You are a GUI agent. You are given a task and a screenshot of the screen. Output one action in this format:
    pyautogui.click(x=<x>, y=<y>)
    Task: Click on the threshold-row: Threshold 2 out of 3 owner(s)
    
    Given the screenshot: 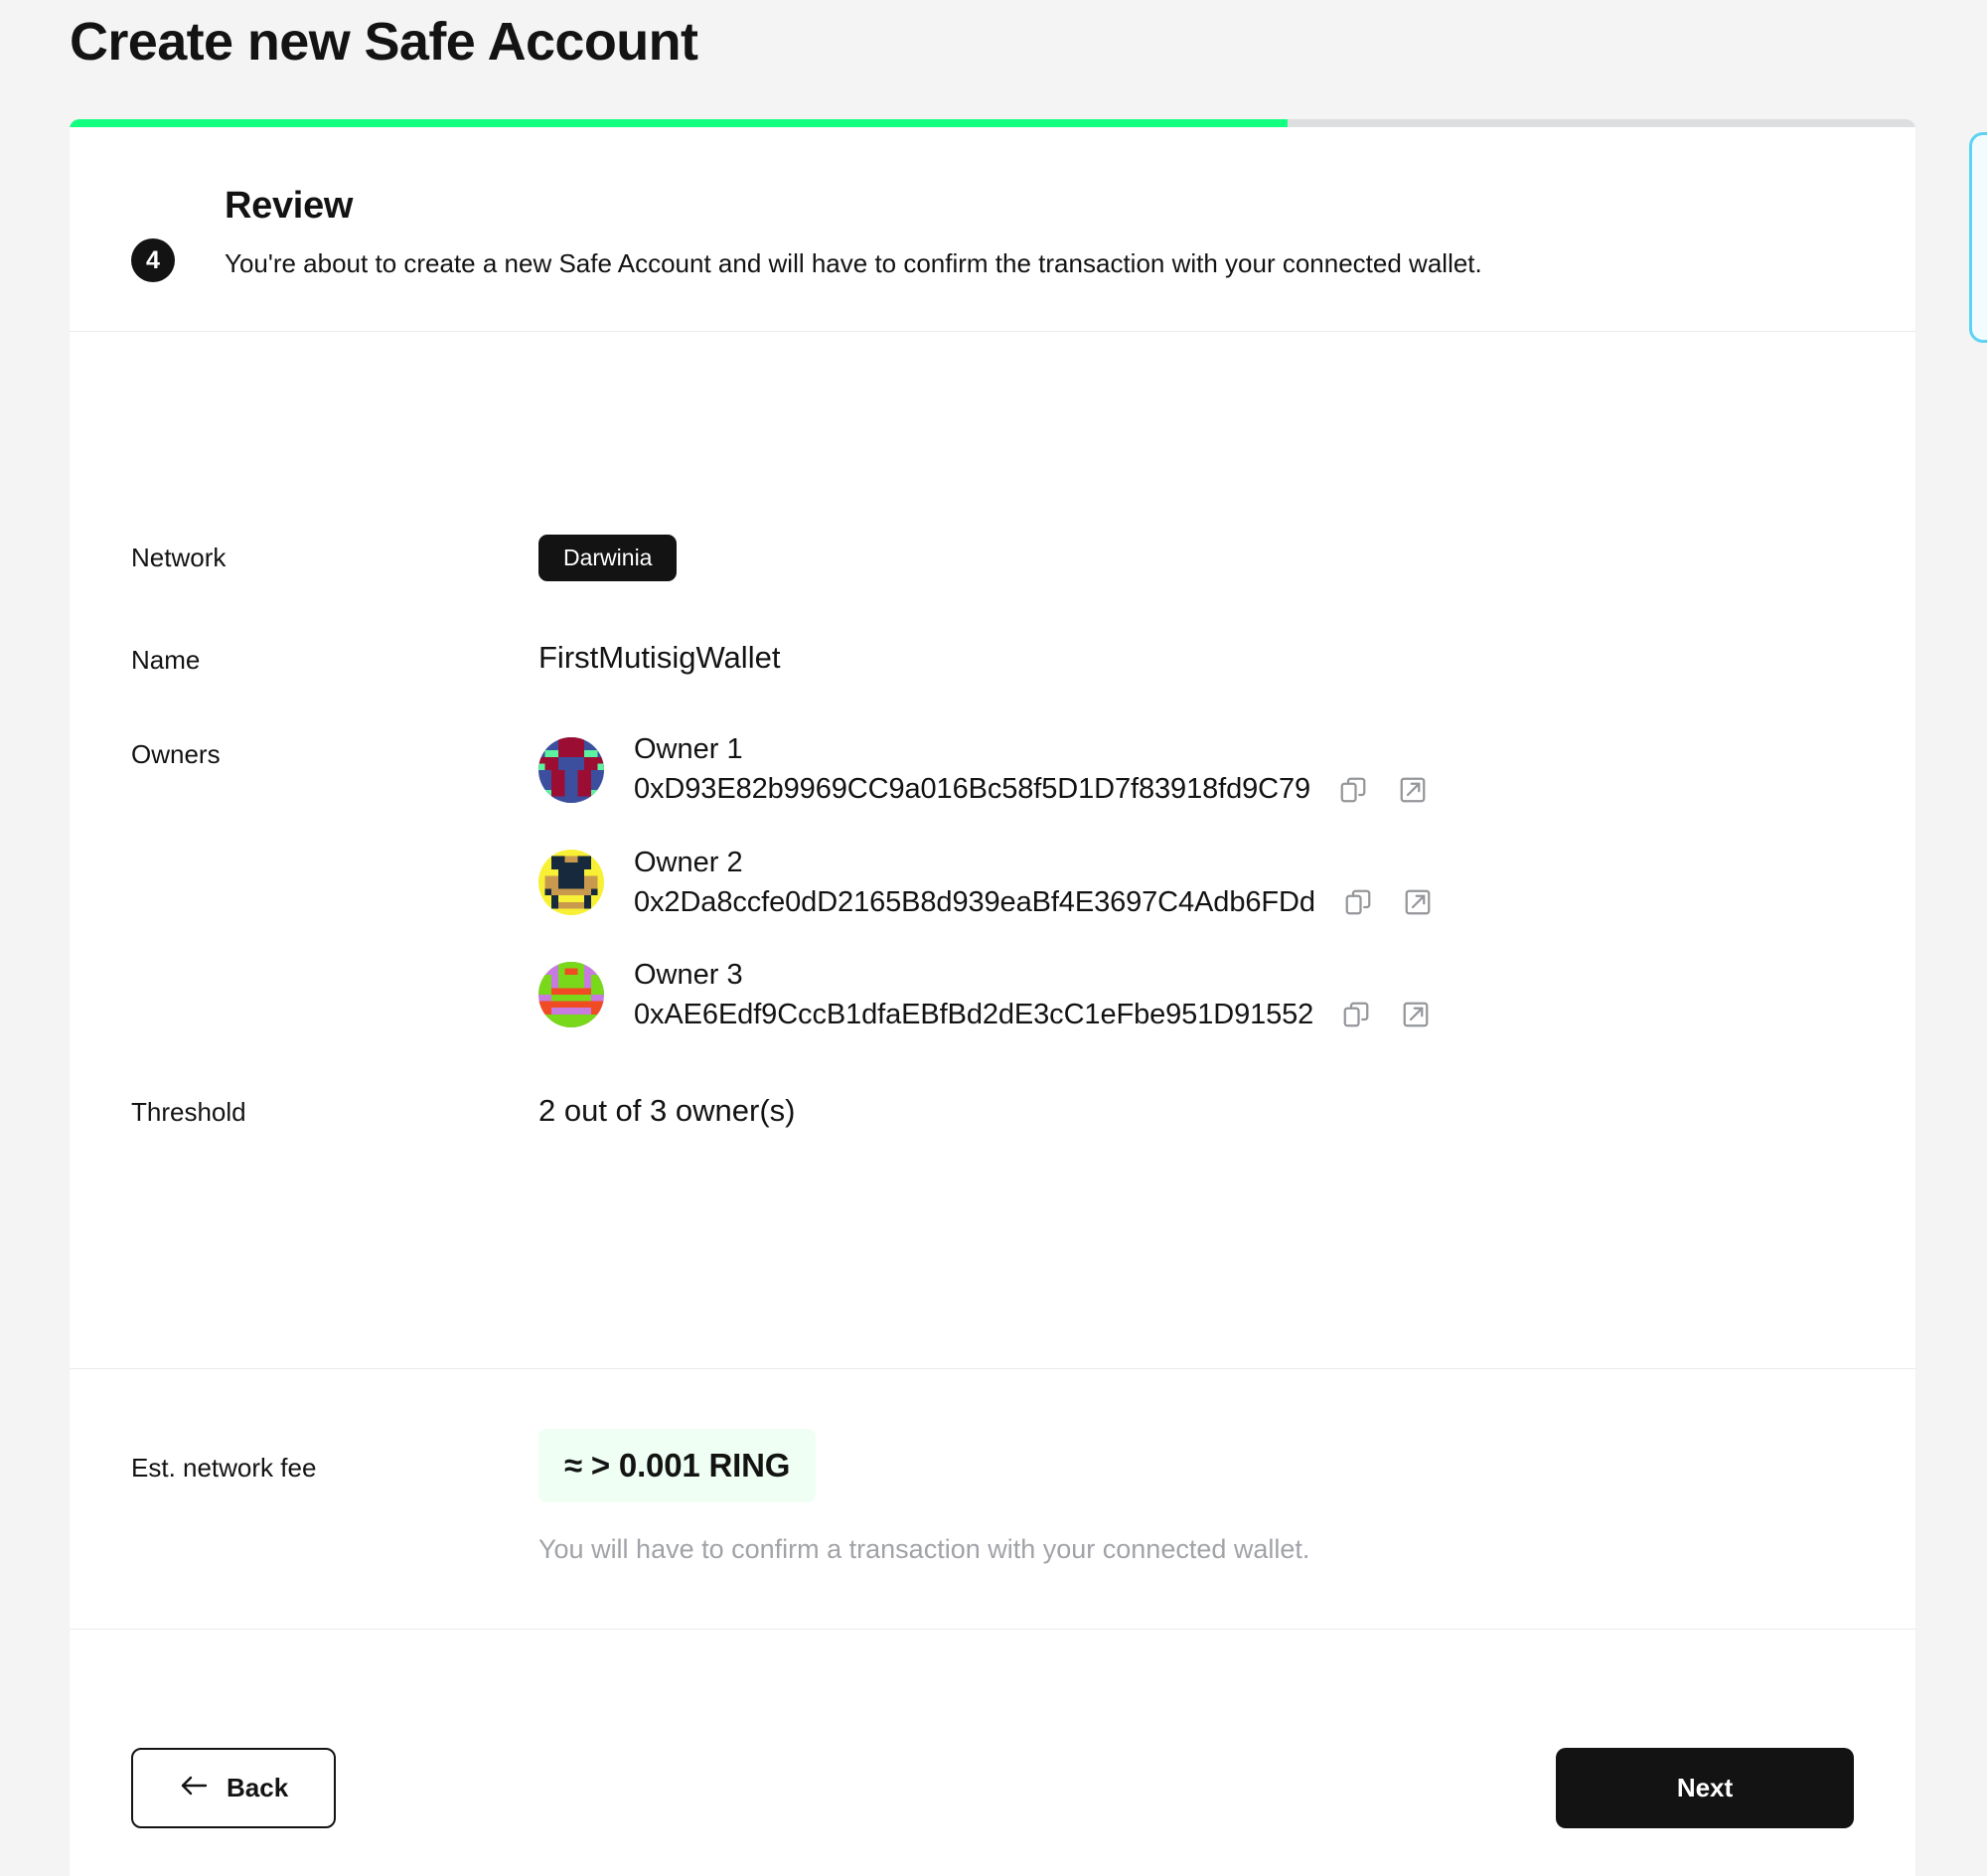 What is the action you would take?
    pyautogui.click(x=992, y=1109)
    